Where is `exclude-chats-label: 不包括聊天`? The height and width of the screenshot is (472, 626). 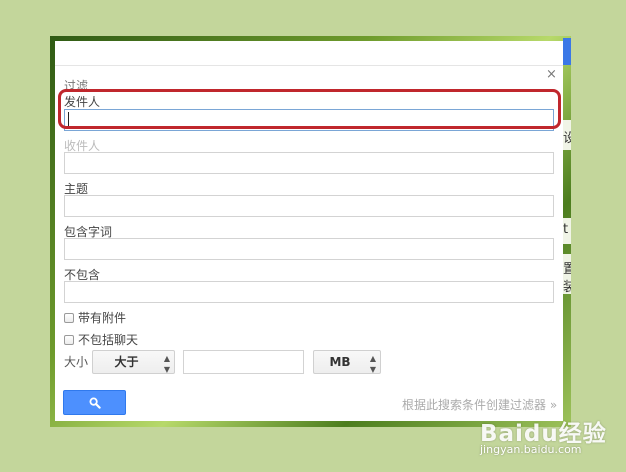 exclude-chats-label: 不包括聊天 is located at coordinates (108, 340).